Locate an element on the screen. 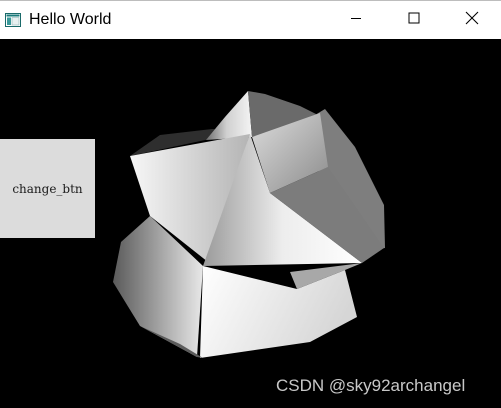 This screenshot has height=408, width=501. face-lower-center is located at coordinates (278, 312).